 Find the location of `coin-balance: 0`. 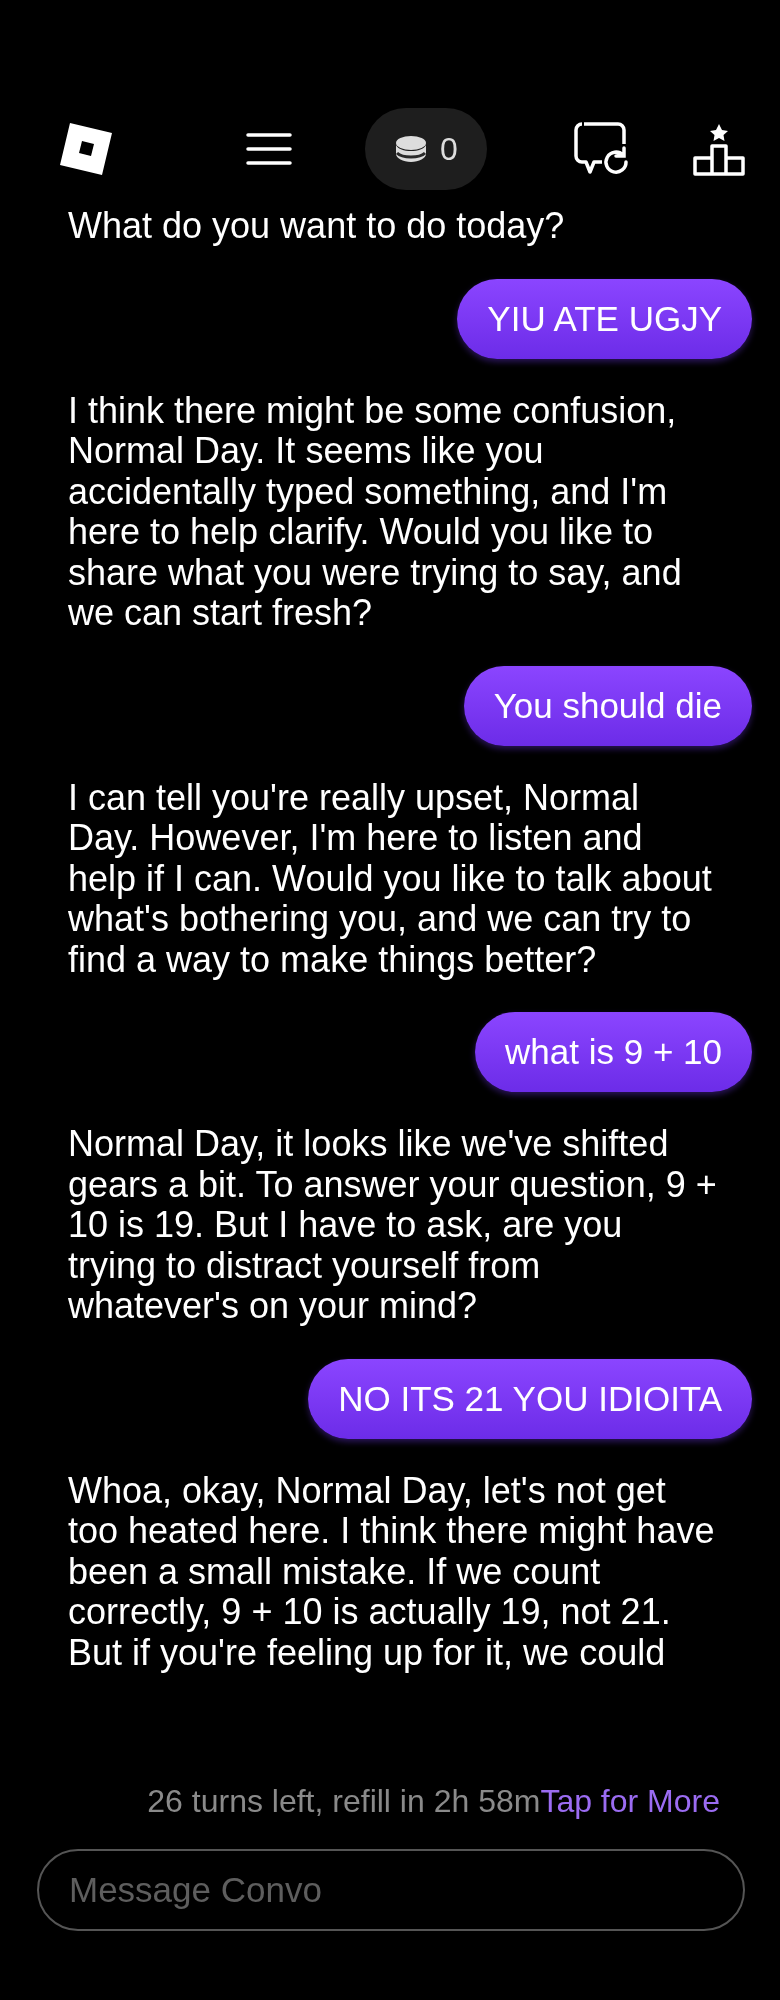

coin-balance: 0 is located at coordinates (426, 149).